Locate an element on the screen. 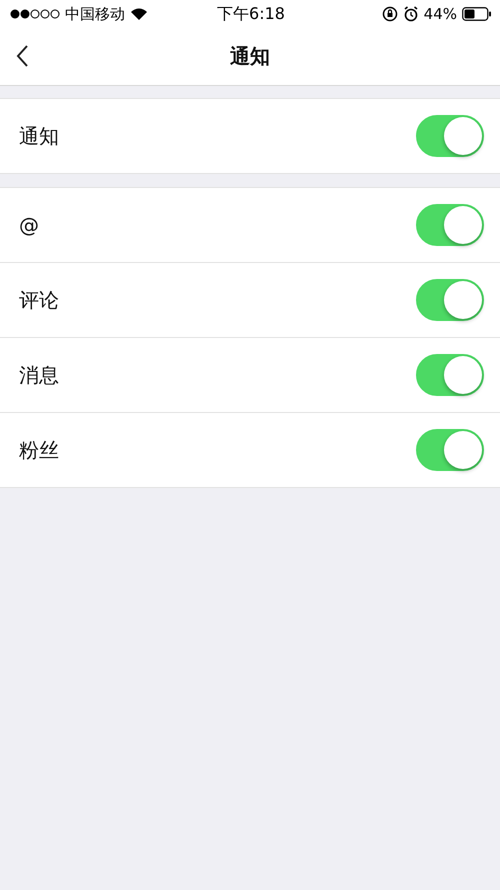  battery-percent: 44% is located at coordinates (440, 14).